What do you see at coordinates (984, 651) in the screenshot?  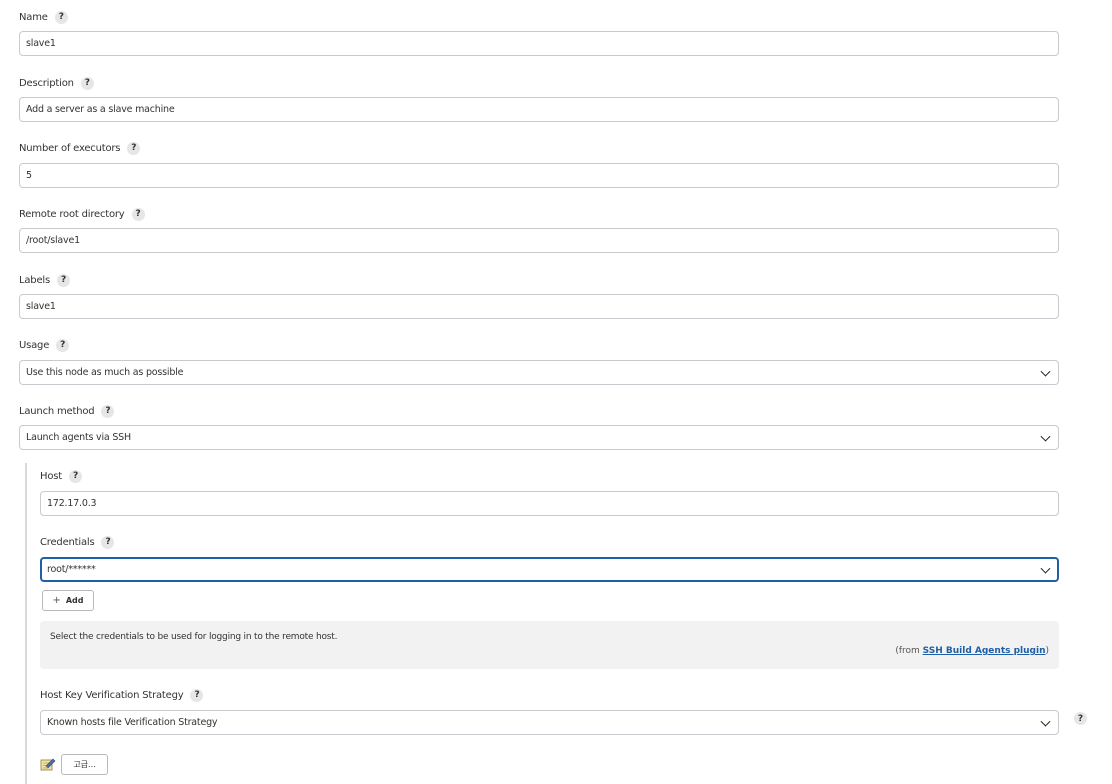 I see `ssh-build-agents-plugin-link: SSH Build Agents plugin` at bounding box center [984, 651].